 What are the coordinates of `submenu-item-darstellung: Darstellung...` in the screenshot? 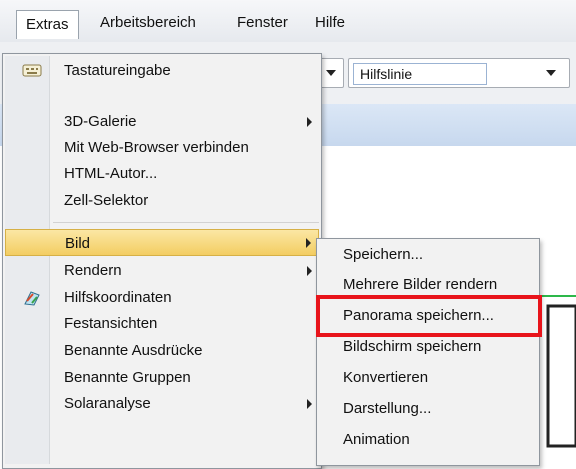 It's located at (374, 409).